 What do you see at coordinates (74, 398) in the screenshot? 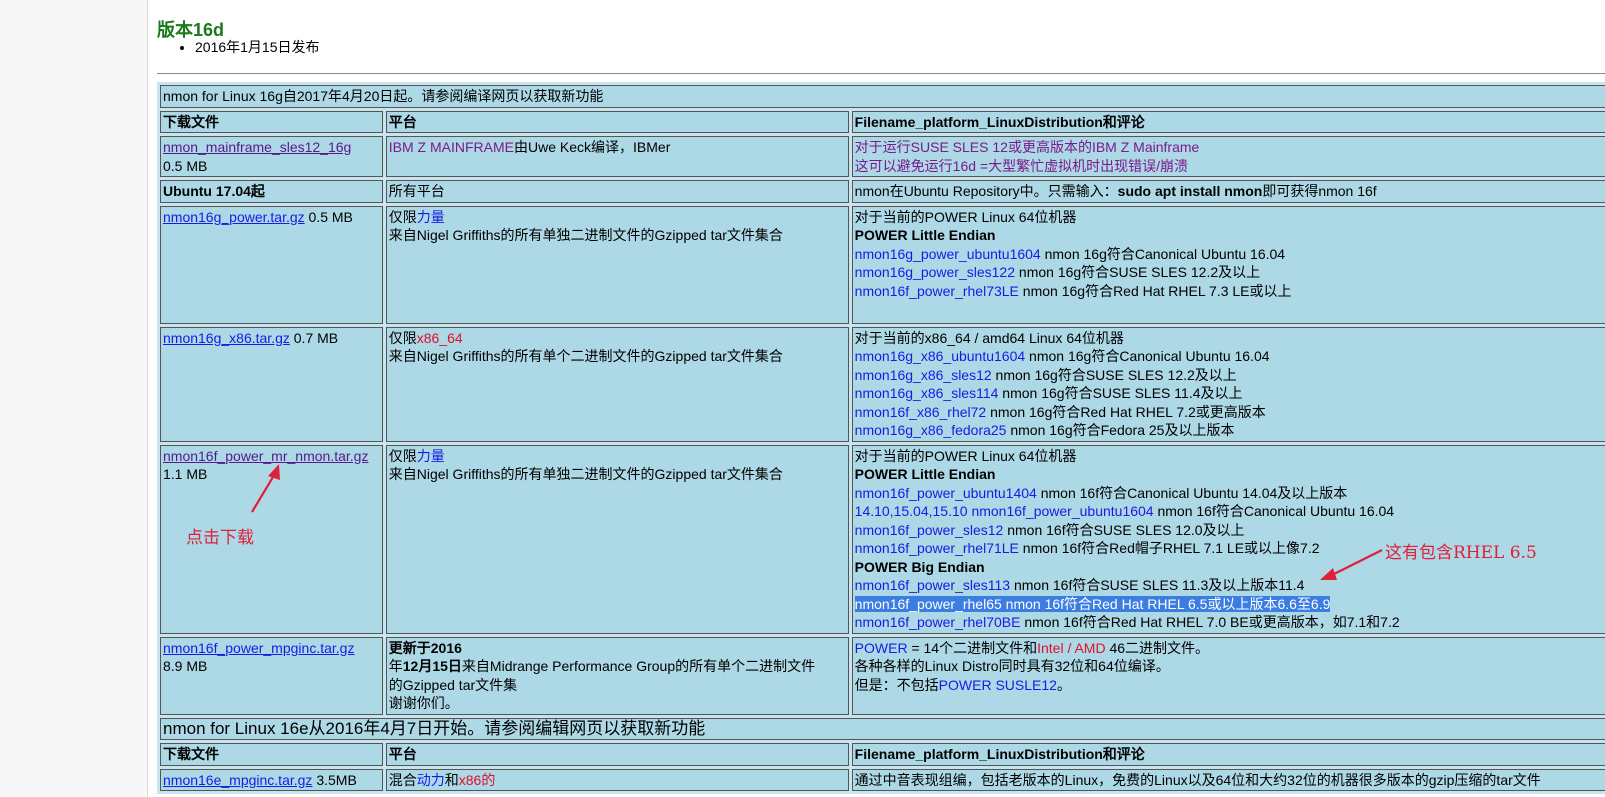
I see `left-sidebar` at bounding box center [74, 398].